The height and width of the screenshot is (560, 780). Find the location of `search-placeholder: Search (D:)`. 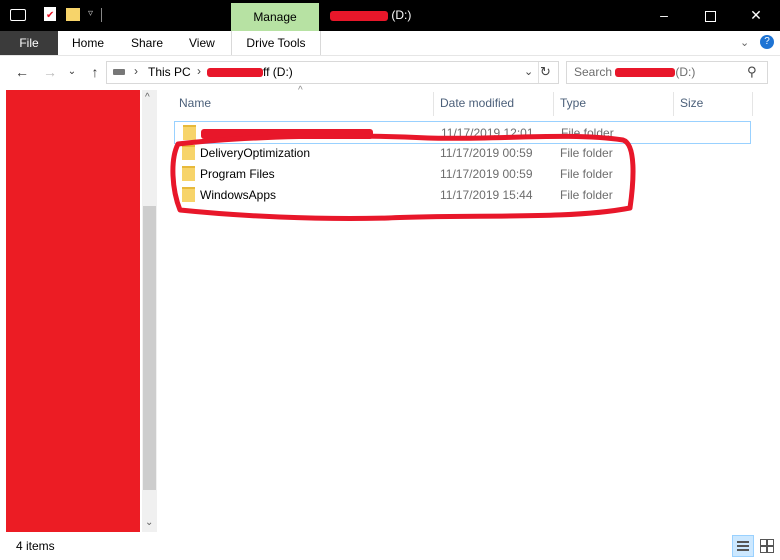

search-placeholder: Search (D:) is located at coordinates (634, 72).